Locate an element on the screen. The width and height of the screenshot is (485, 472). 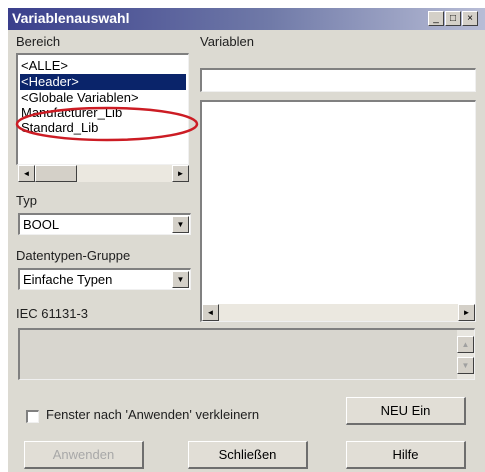
typ-value: BOOL is located at coordinates (41, 224).